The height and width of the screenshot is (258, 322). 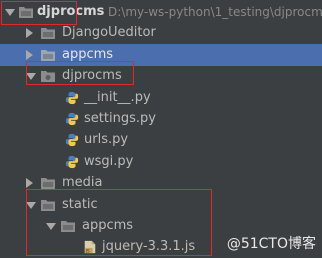 What do you see at coordinates (161, 140) in the screenshot?
I see `tree-row-urls: urls.py` at bounding box center [161, 140].